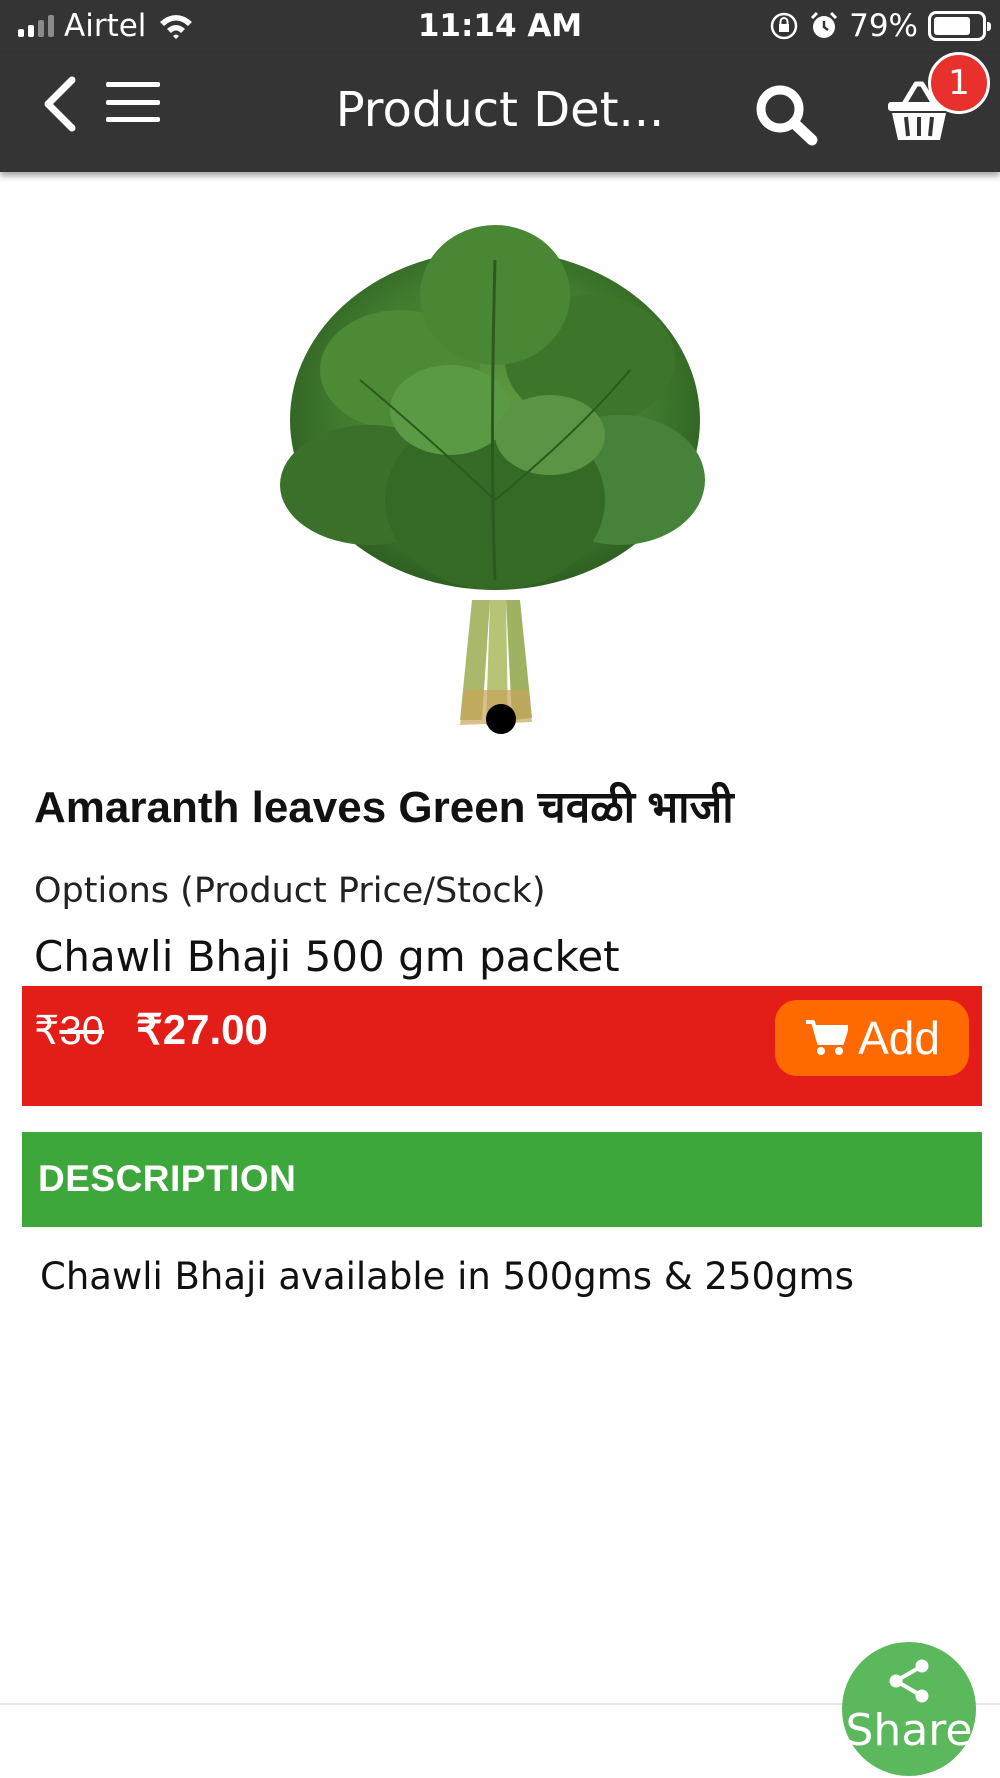  Describe the element at coordinates (492, 475) in the screenshot. I see `product-image` at that location.